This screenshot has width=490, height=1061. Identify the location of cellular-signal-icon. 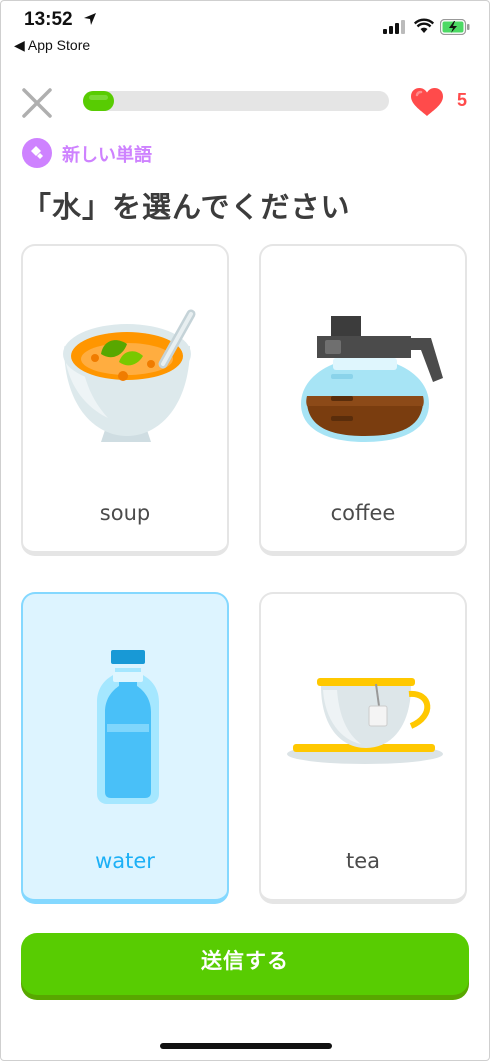
(394, 27).